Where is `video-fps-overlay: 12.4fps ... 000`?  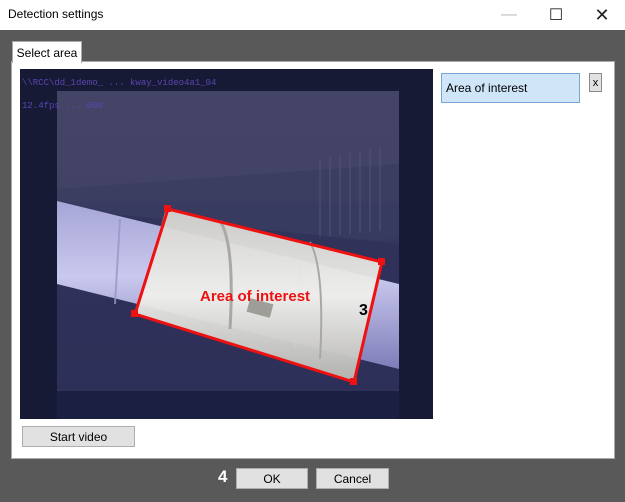 video-fps-overlay: 12.4fps ... 000 is located at coordinates (62, 106).